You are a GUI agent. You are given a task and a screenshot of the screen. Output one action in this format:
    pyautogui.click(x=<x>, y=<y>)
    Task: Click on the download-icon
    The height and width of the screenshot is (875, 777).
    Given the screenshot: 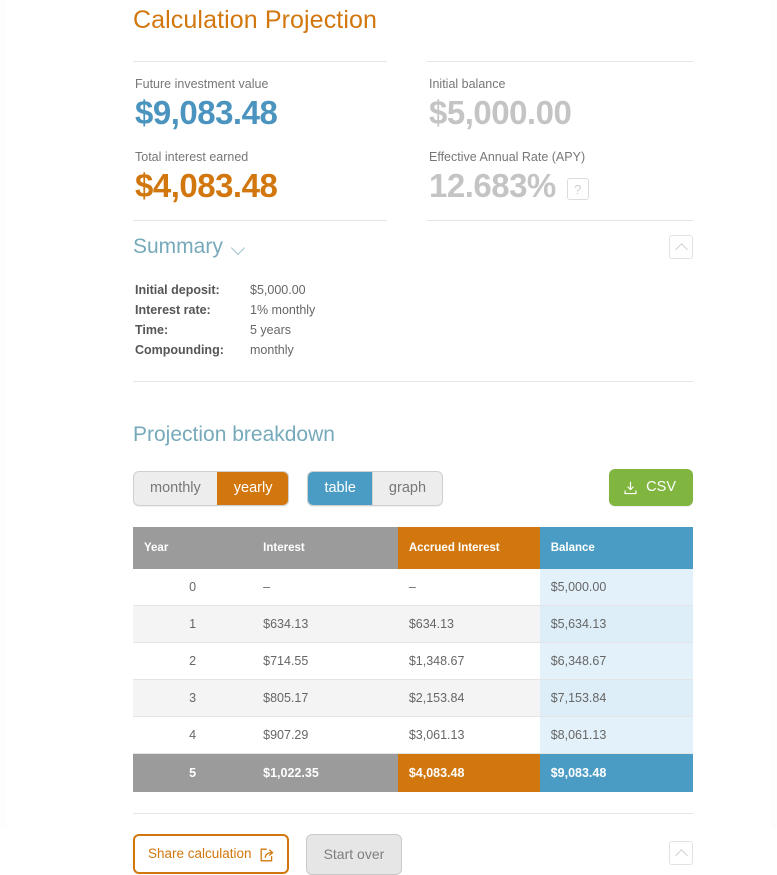 What is the action you would take?
    pyautogui.click(x=630, y=488)
    